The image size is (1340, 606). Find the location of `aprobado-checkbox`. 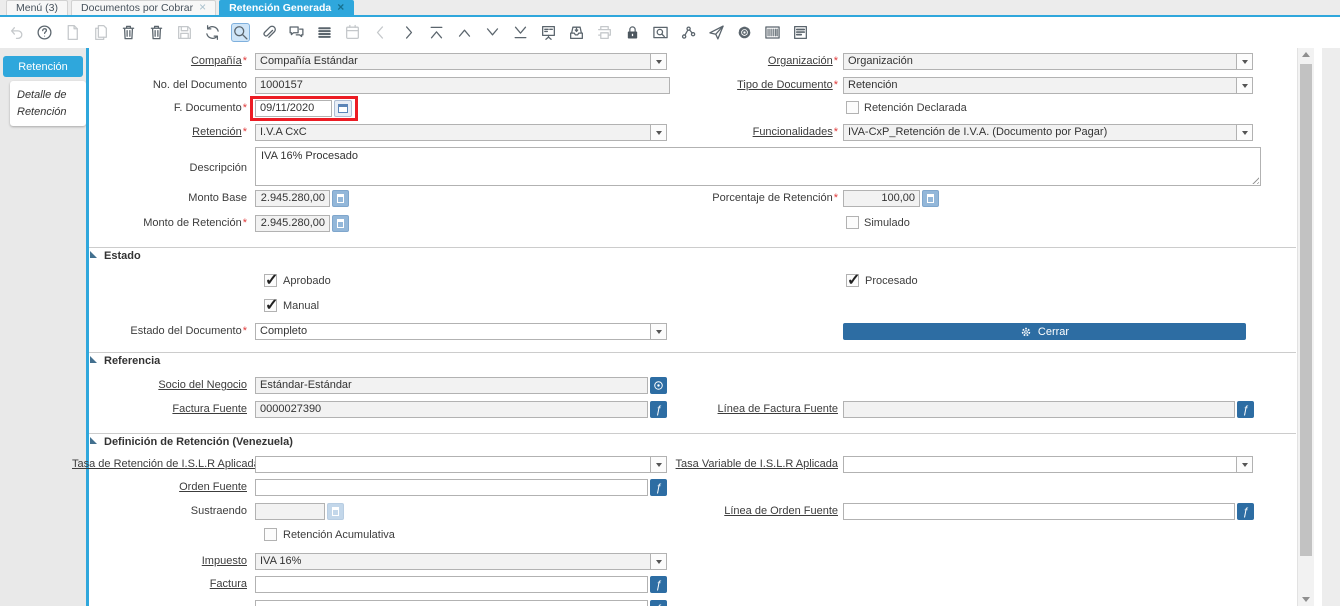

aprobado-checkbox is located at coordinates (271, 280).